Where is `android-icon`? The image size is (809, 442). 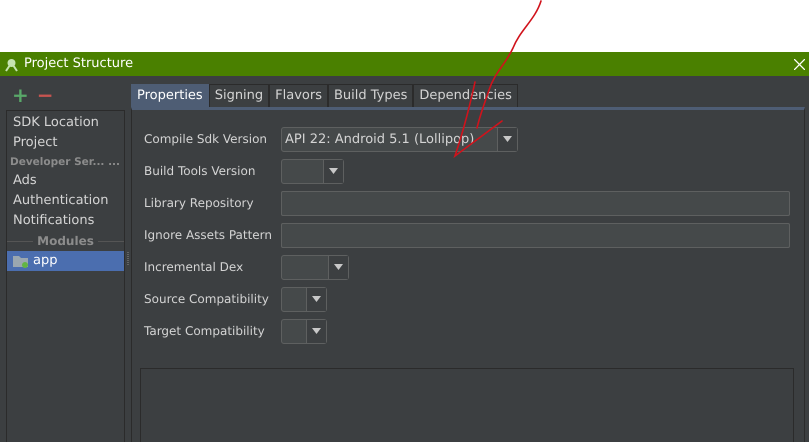 android-icon is located at coordinates (11, 64).